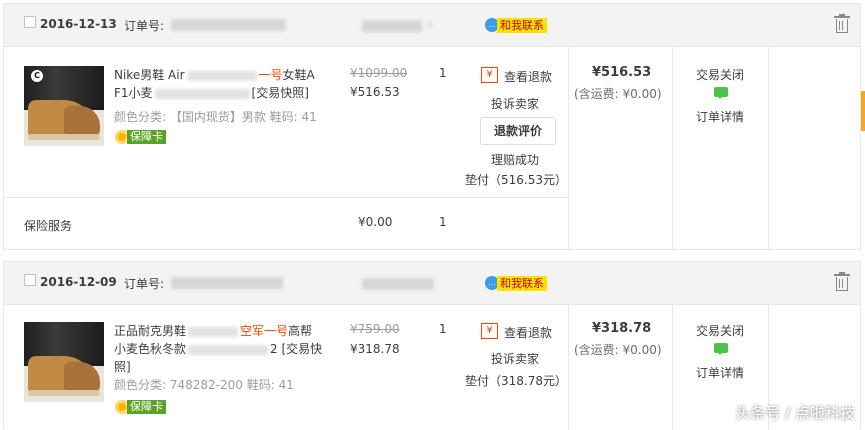 The image size is (865, 430). I want to click on seller-dot-redacted, so click(430, 25).